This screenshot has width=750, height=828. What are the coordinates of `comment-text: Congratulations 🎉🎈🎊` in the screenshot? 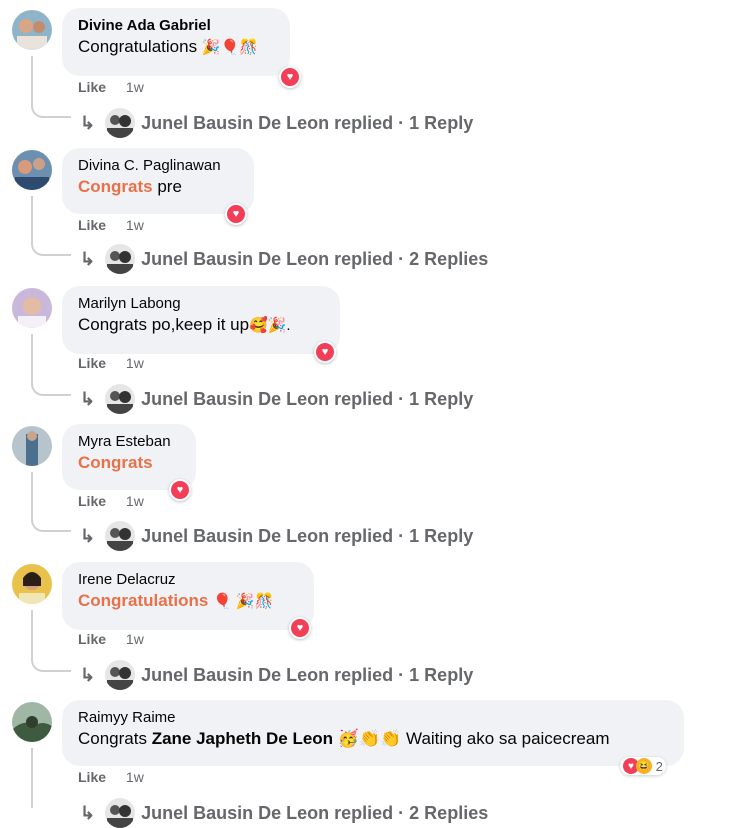 It's located at (177, 47).